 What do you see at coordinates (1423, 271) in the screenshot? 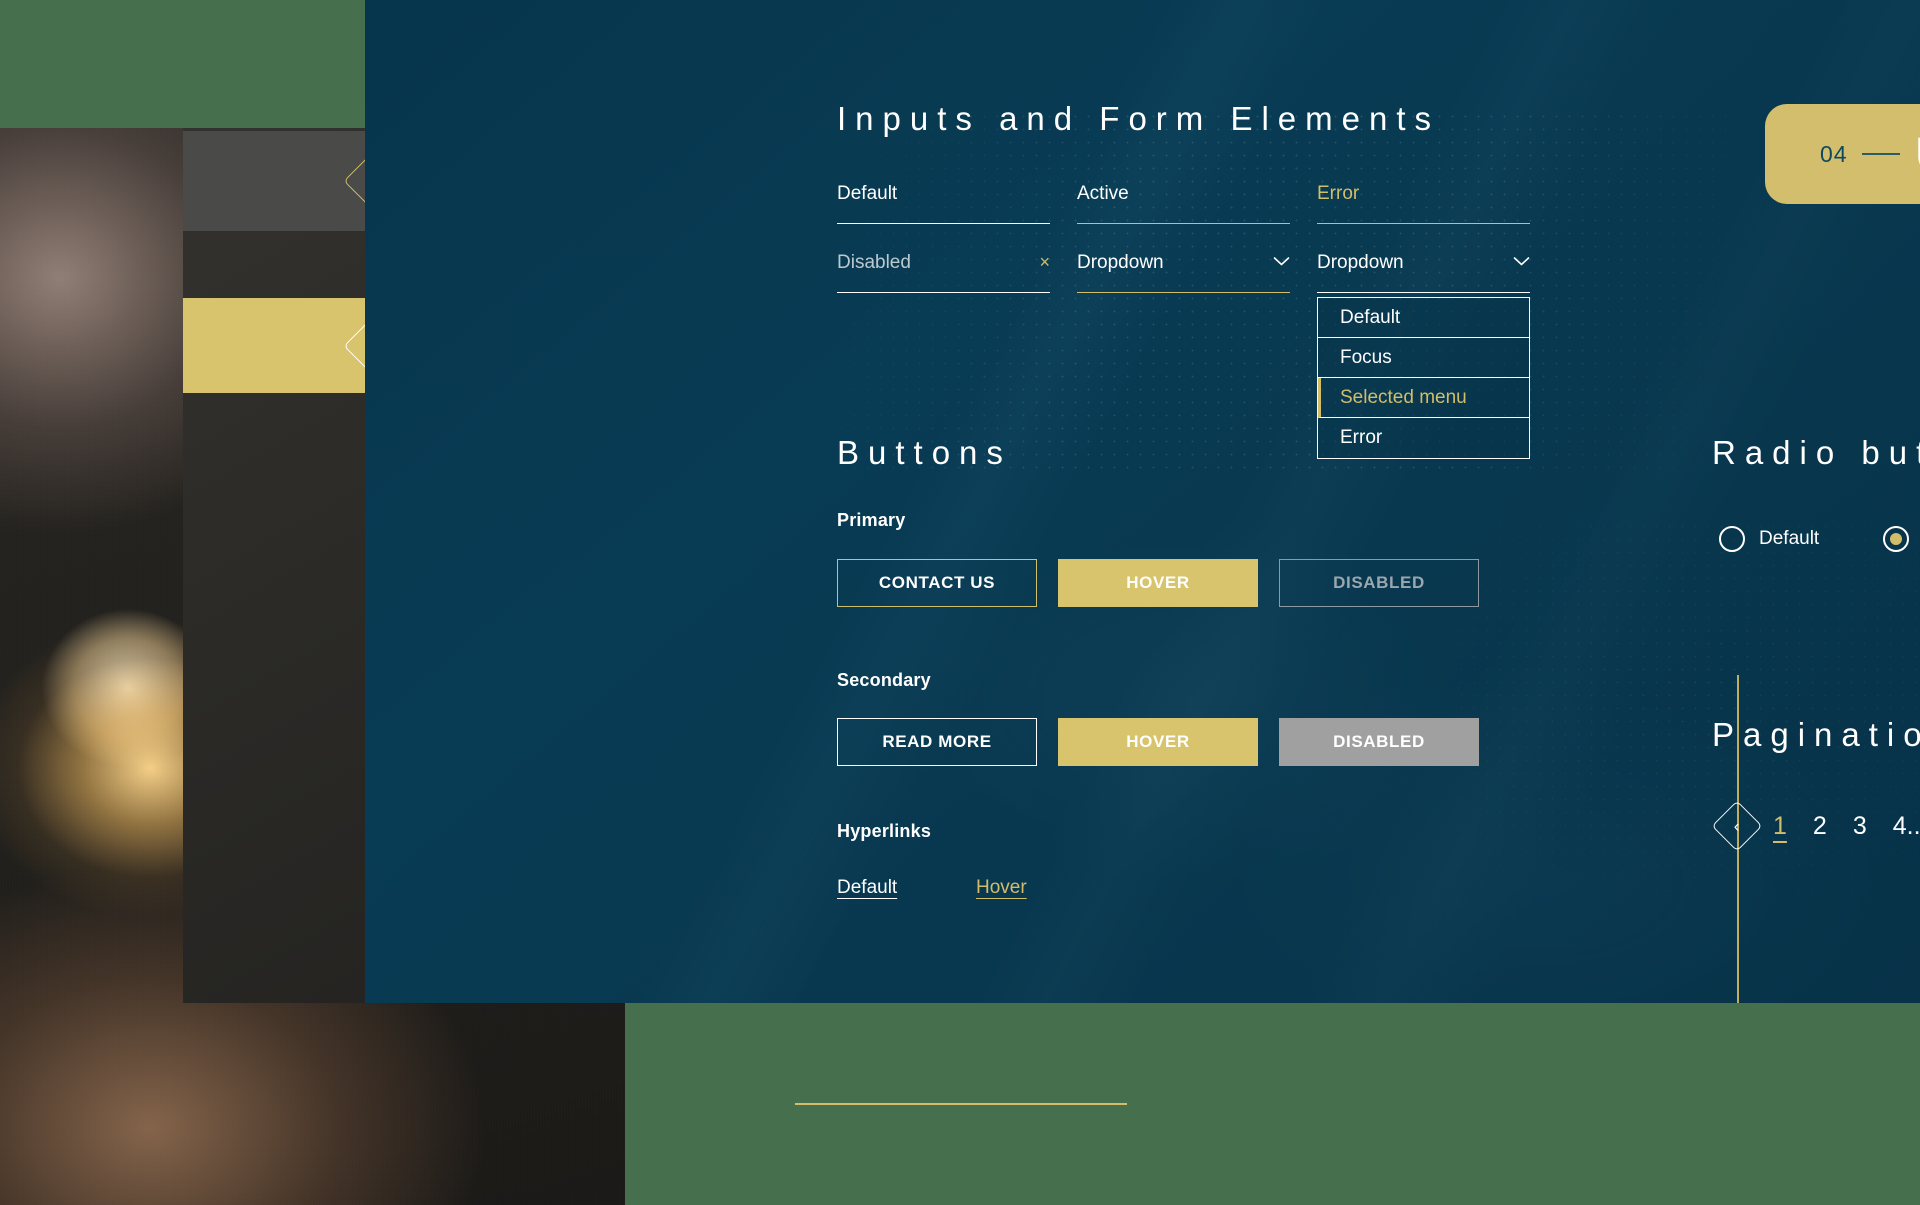
I see `dropdown-open: Dropdown` at bounding box center [1423, 271].